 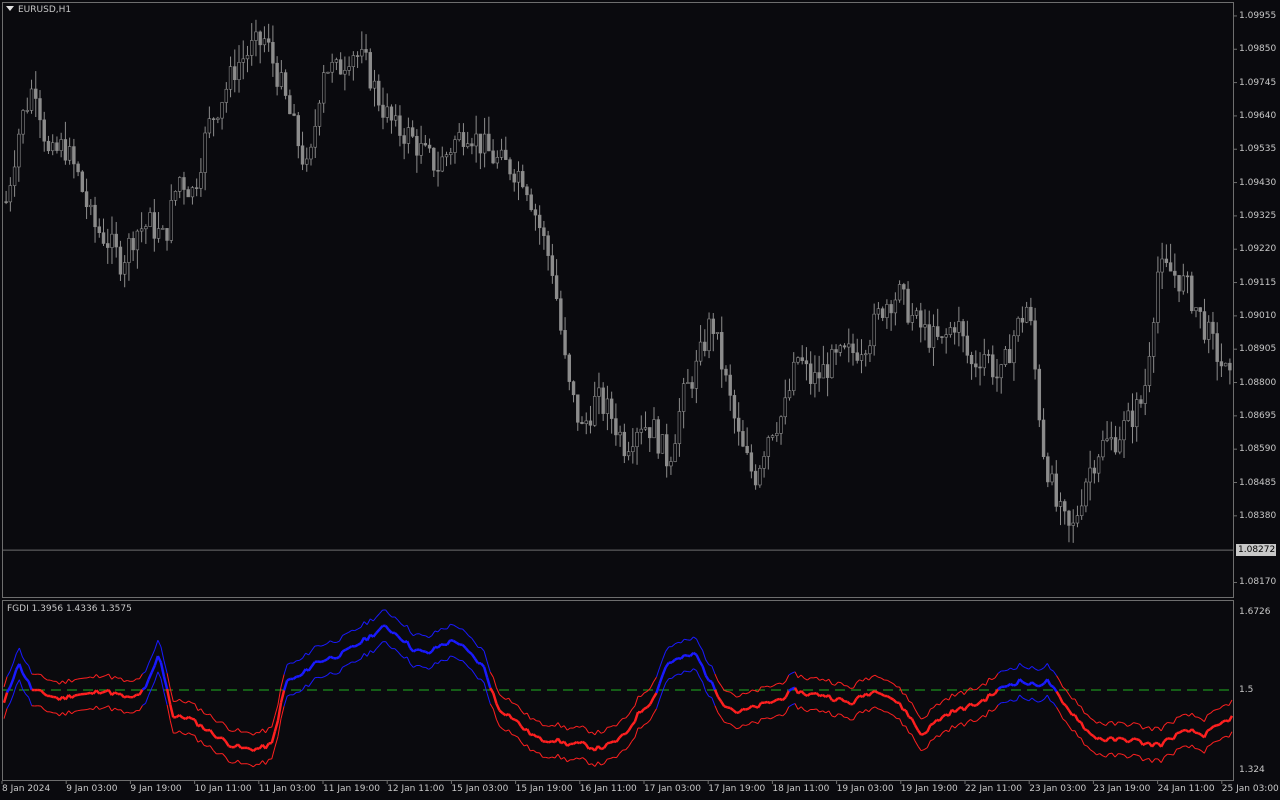 What do you see at coordinates (1258, 249) in the screenshot?
I see `price-tick-label: 1.09220` at bounding box center [1258, 249].